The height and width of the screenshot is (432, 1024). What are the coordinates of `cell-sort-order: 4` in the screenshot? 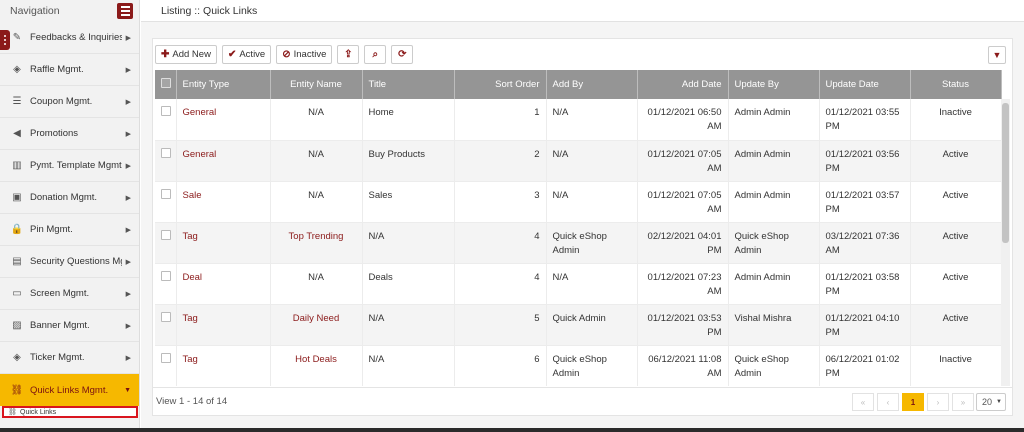 It's located at (500, 284).